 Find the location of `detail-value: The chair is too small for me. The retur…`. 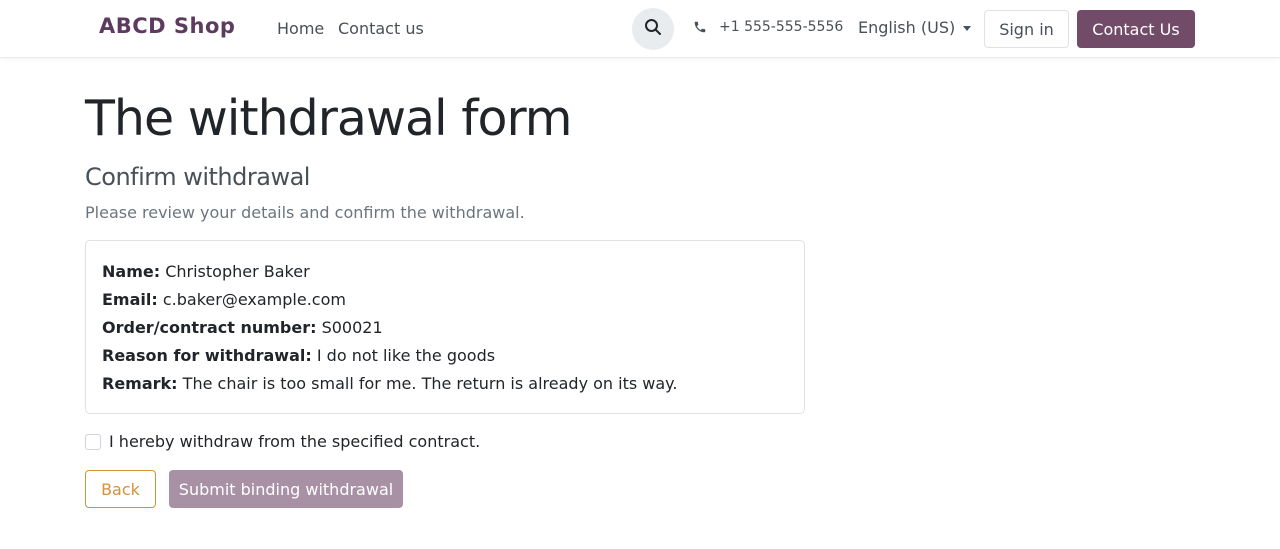

detail-value: The chair is too small for me. The retur… is located at coordinates (430, 383).